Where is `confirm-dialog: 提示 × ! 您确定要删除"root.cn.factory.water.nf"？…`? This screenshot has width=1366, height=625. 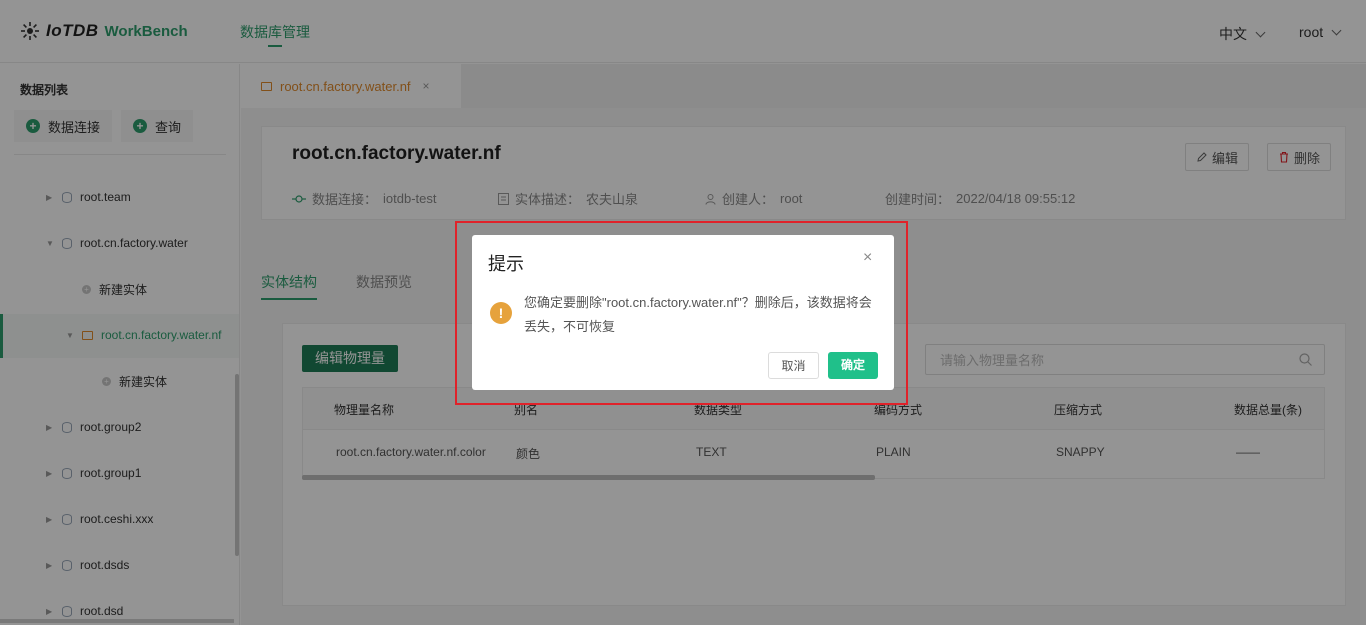
confirm-dialog: 提示 × ! 您确定要删除"root.cn.factory.water.nf"？… is located at coordinates (683, 312).